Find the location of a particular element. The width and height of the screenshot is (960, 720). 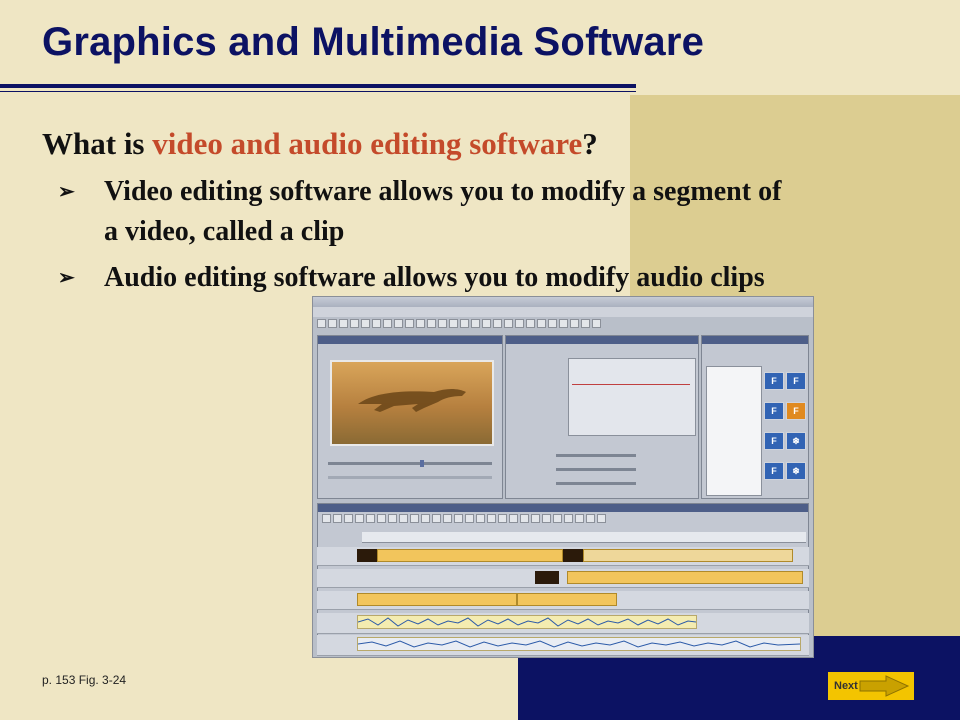

next-button: Next is located at coordinates (871, 686).